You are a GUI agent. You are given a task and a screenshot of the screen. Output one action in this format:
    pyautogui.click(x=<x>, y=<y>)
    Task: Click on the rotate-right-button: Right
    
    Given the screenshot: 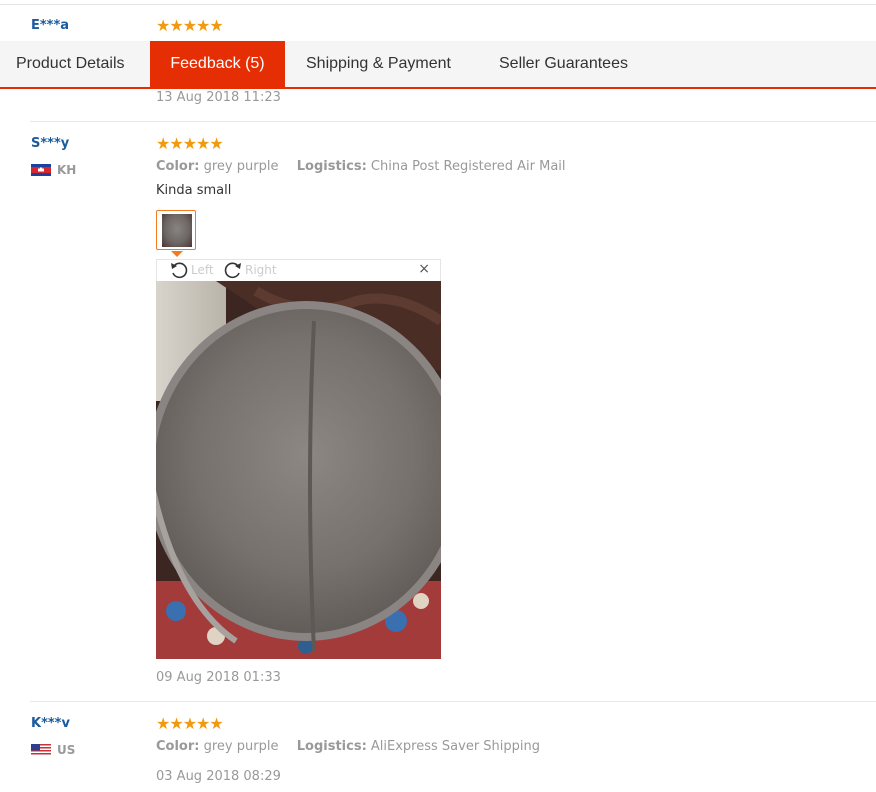 What is the action you would take?
    pyautogui.click(x=250, y=270)
    